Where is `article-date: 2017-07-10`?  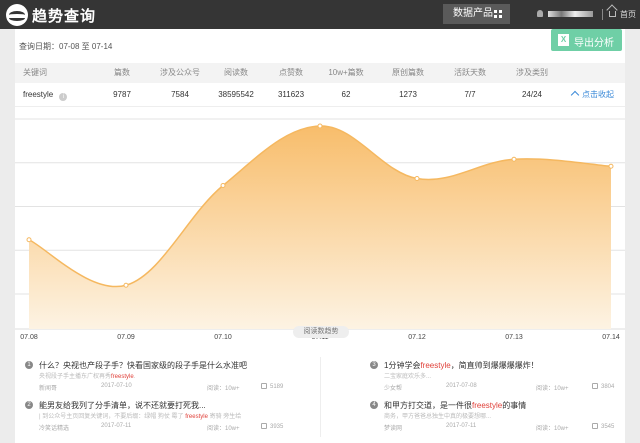 article-date: 2017-07-10 is located at coordinates (116, 386).